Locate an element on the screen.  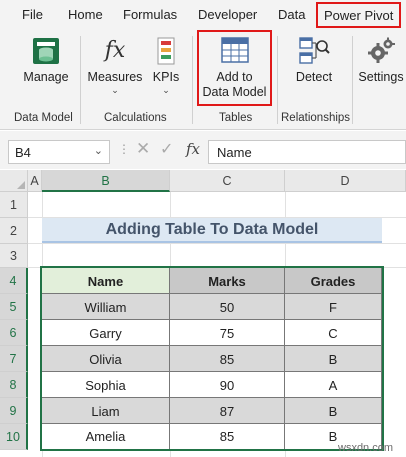
table-cell-grade: A is located at coordinates (333, 385).